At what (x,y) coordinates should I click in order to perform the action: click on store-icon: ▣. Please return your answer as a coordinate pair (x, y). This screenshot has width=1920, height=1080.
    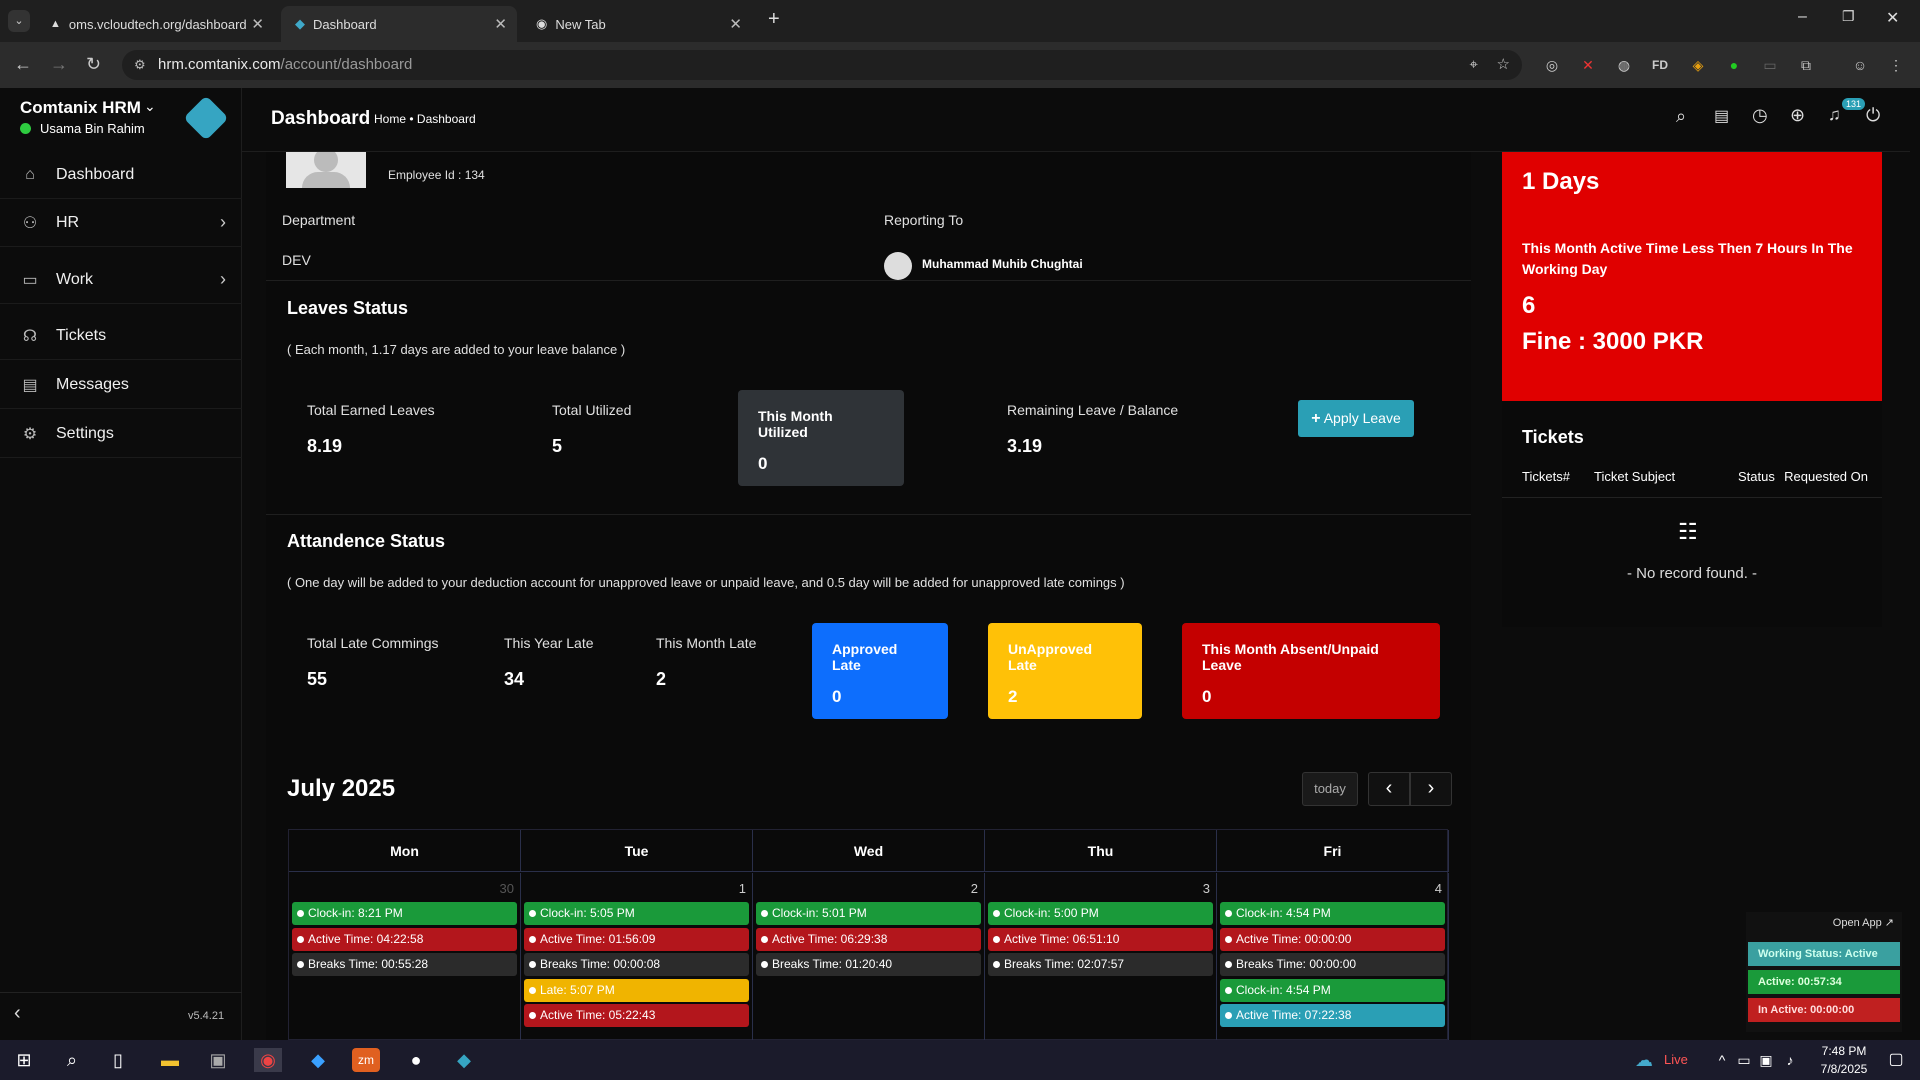
    Looking at the image, I should click on (218, 1060).